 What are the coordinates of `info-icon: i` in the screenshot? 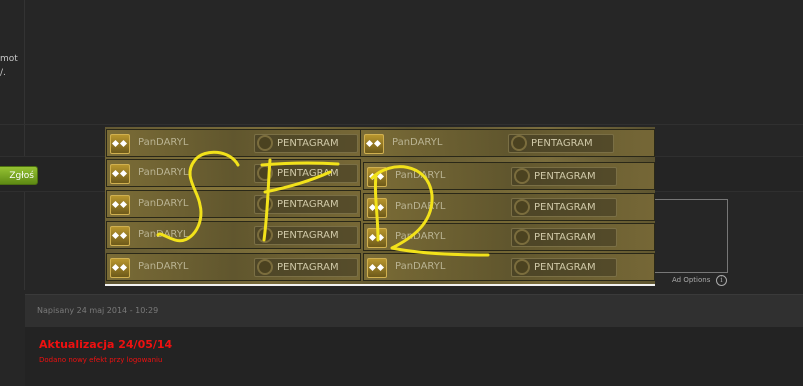 It's located at (721, 280).